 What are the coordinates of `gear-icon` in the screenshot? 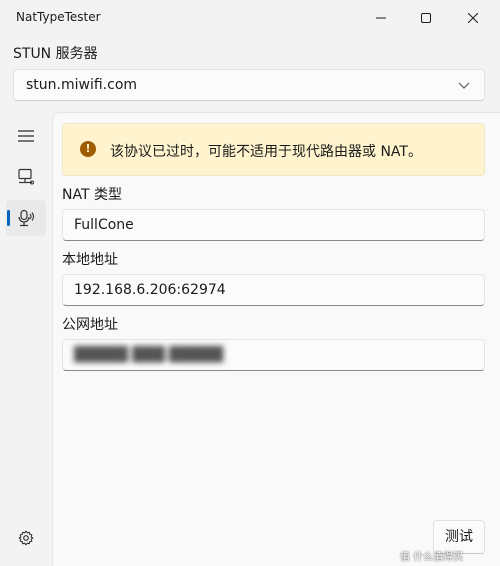 It's located at (26, 538).